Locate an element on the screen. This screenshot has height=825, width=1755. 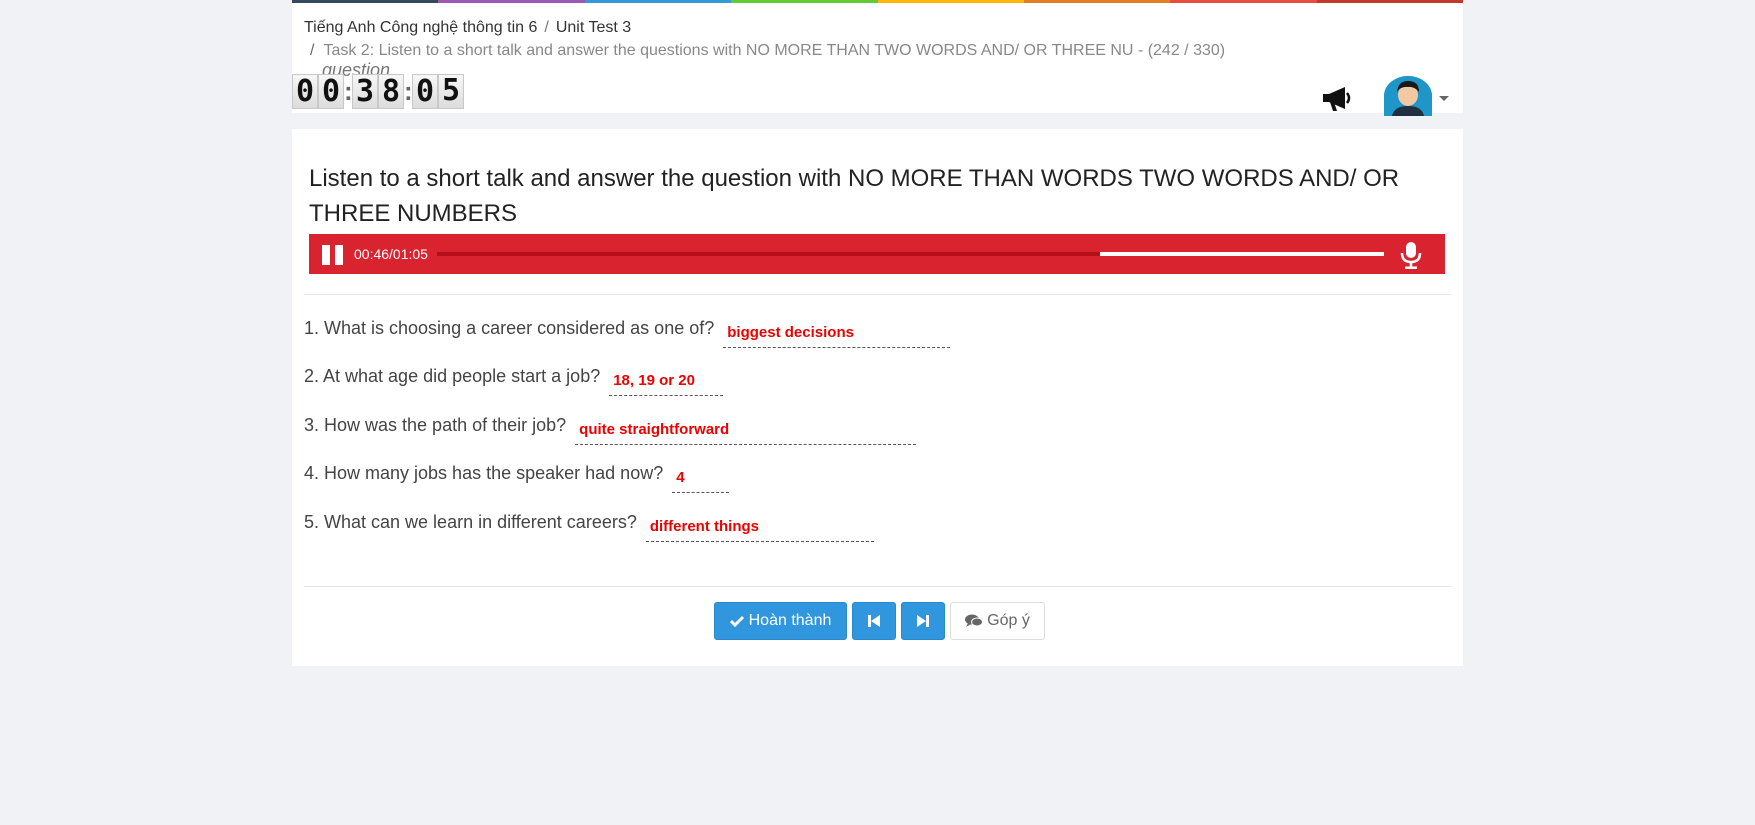
audio-seek-bar is located at coordinates (910, 254).